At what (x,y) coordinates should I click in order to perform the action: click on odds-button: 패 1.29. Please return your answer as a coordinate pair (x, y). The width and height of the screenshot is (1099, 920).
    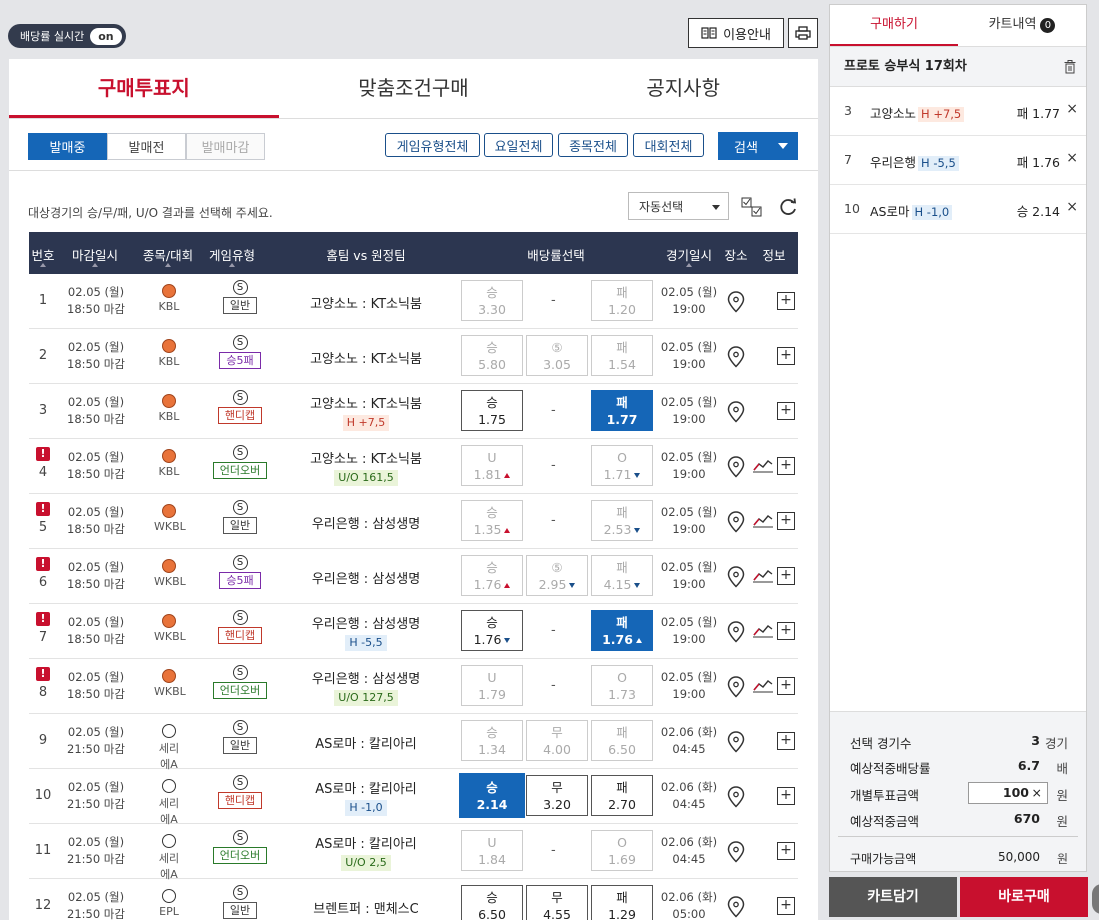
    Looking at the image, I should click on (622, 902).